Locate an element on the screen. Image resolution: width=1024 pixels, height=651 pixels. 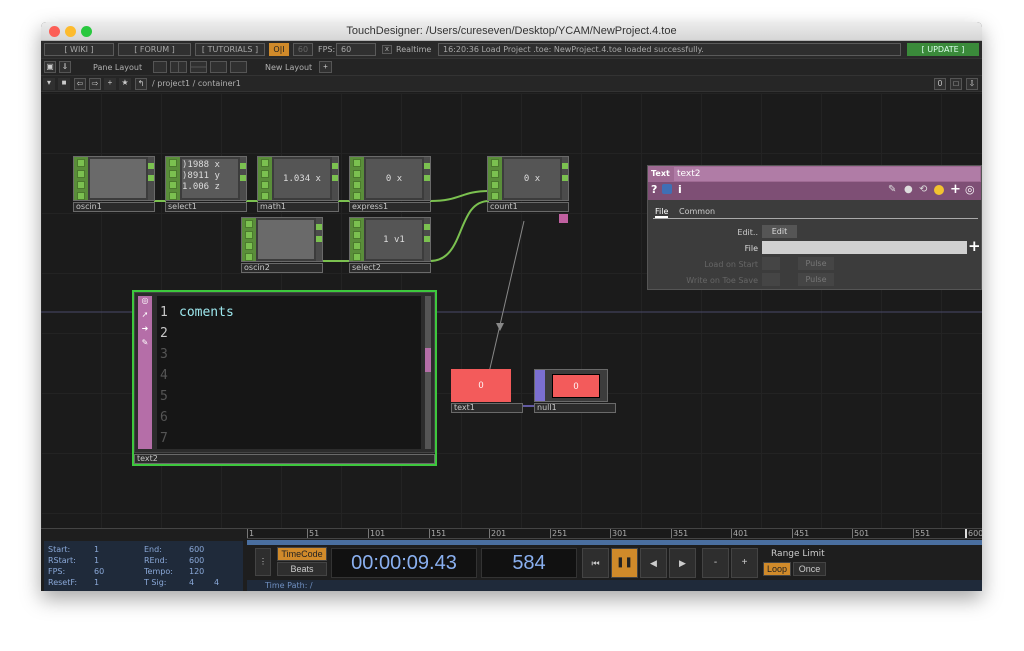
oscin1-node: oscin1 is located at coordinates (114, 184).